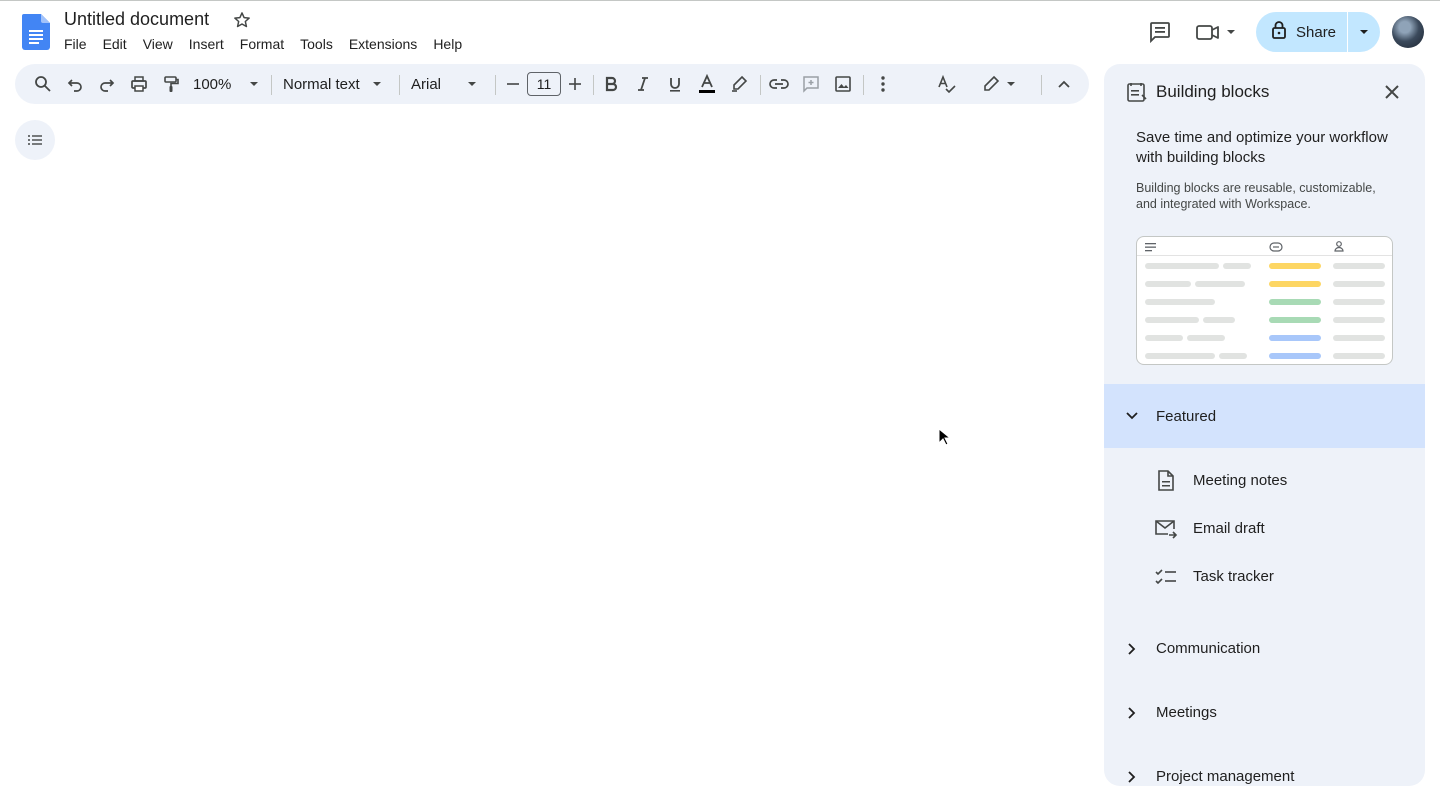 The height and width of the screenshot is (800, 1440). I want to click on building-blocks-preview-image, so click(1264, 300).